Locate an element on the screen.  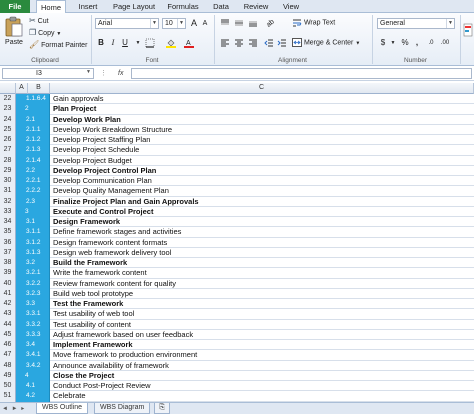
row-header: 42 is located at coordinates (8, 304).